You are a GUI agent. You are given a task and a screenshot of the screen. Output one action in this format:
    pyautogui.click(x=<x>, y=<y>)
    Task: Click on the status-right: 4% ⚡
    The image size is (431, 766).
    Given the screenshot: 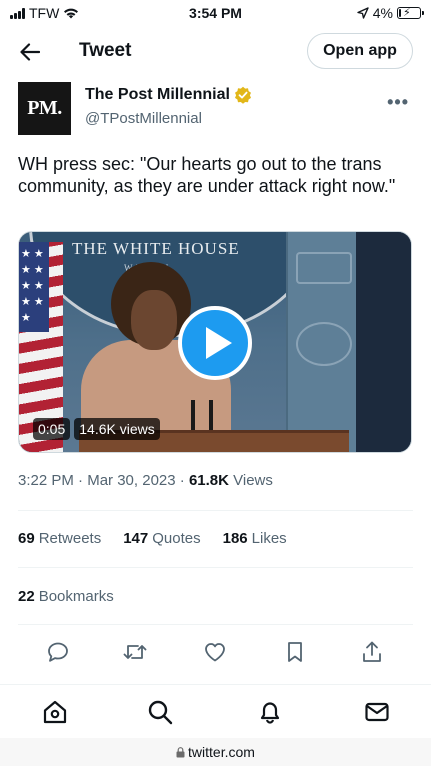 What is the action you would take?
    pyautogui.click(x=390, y=13)
    